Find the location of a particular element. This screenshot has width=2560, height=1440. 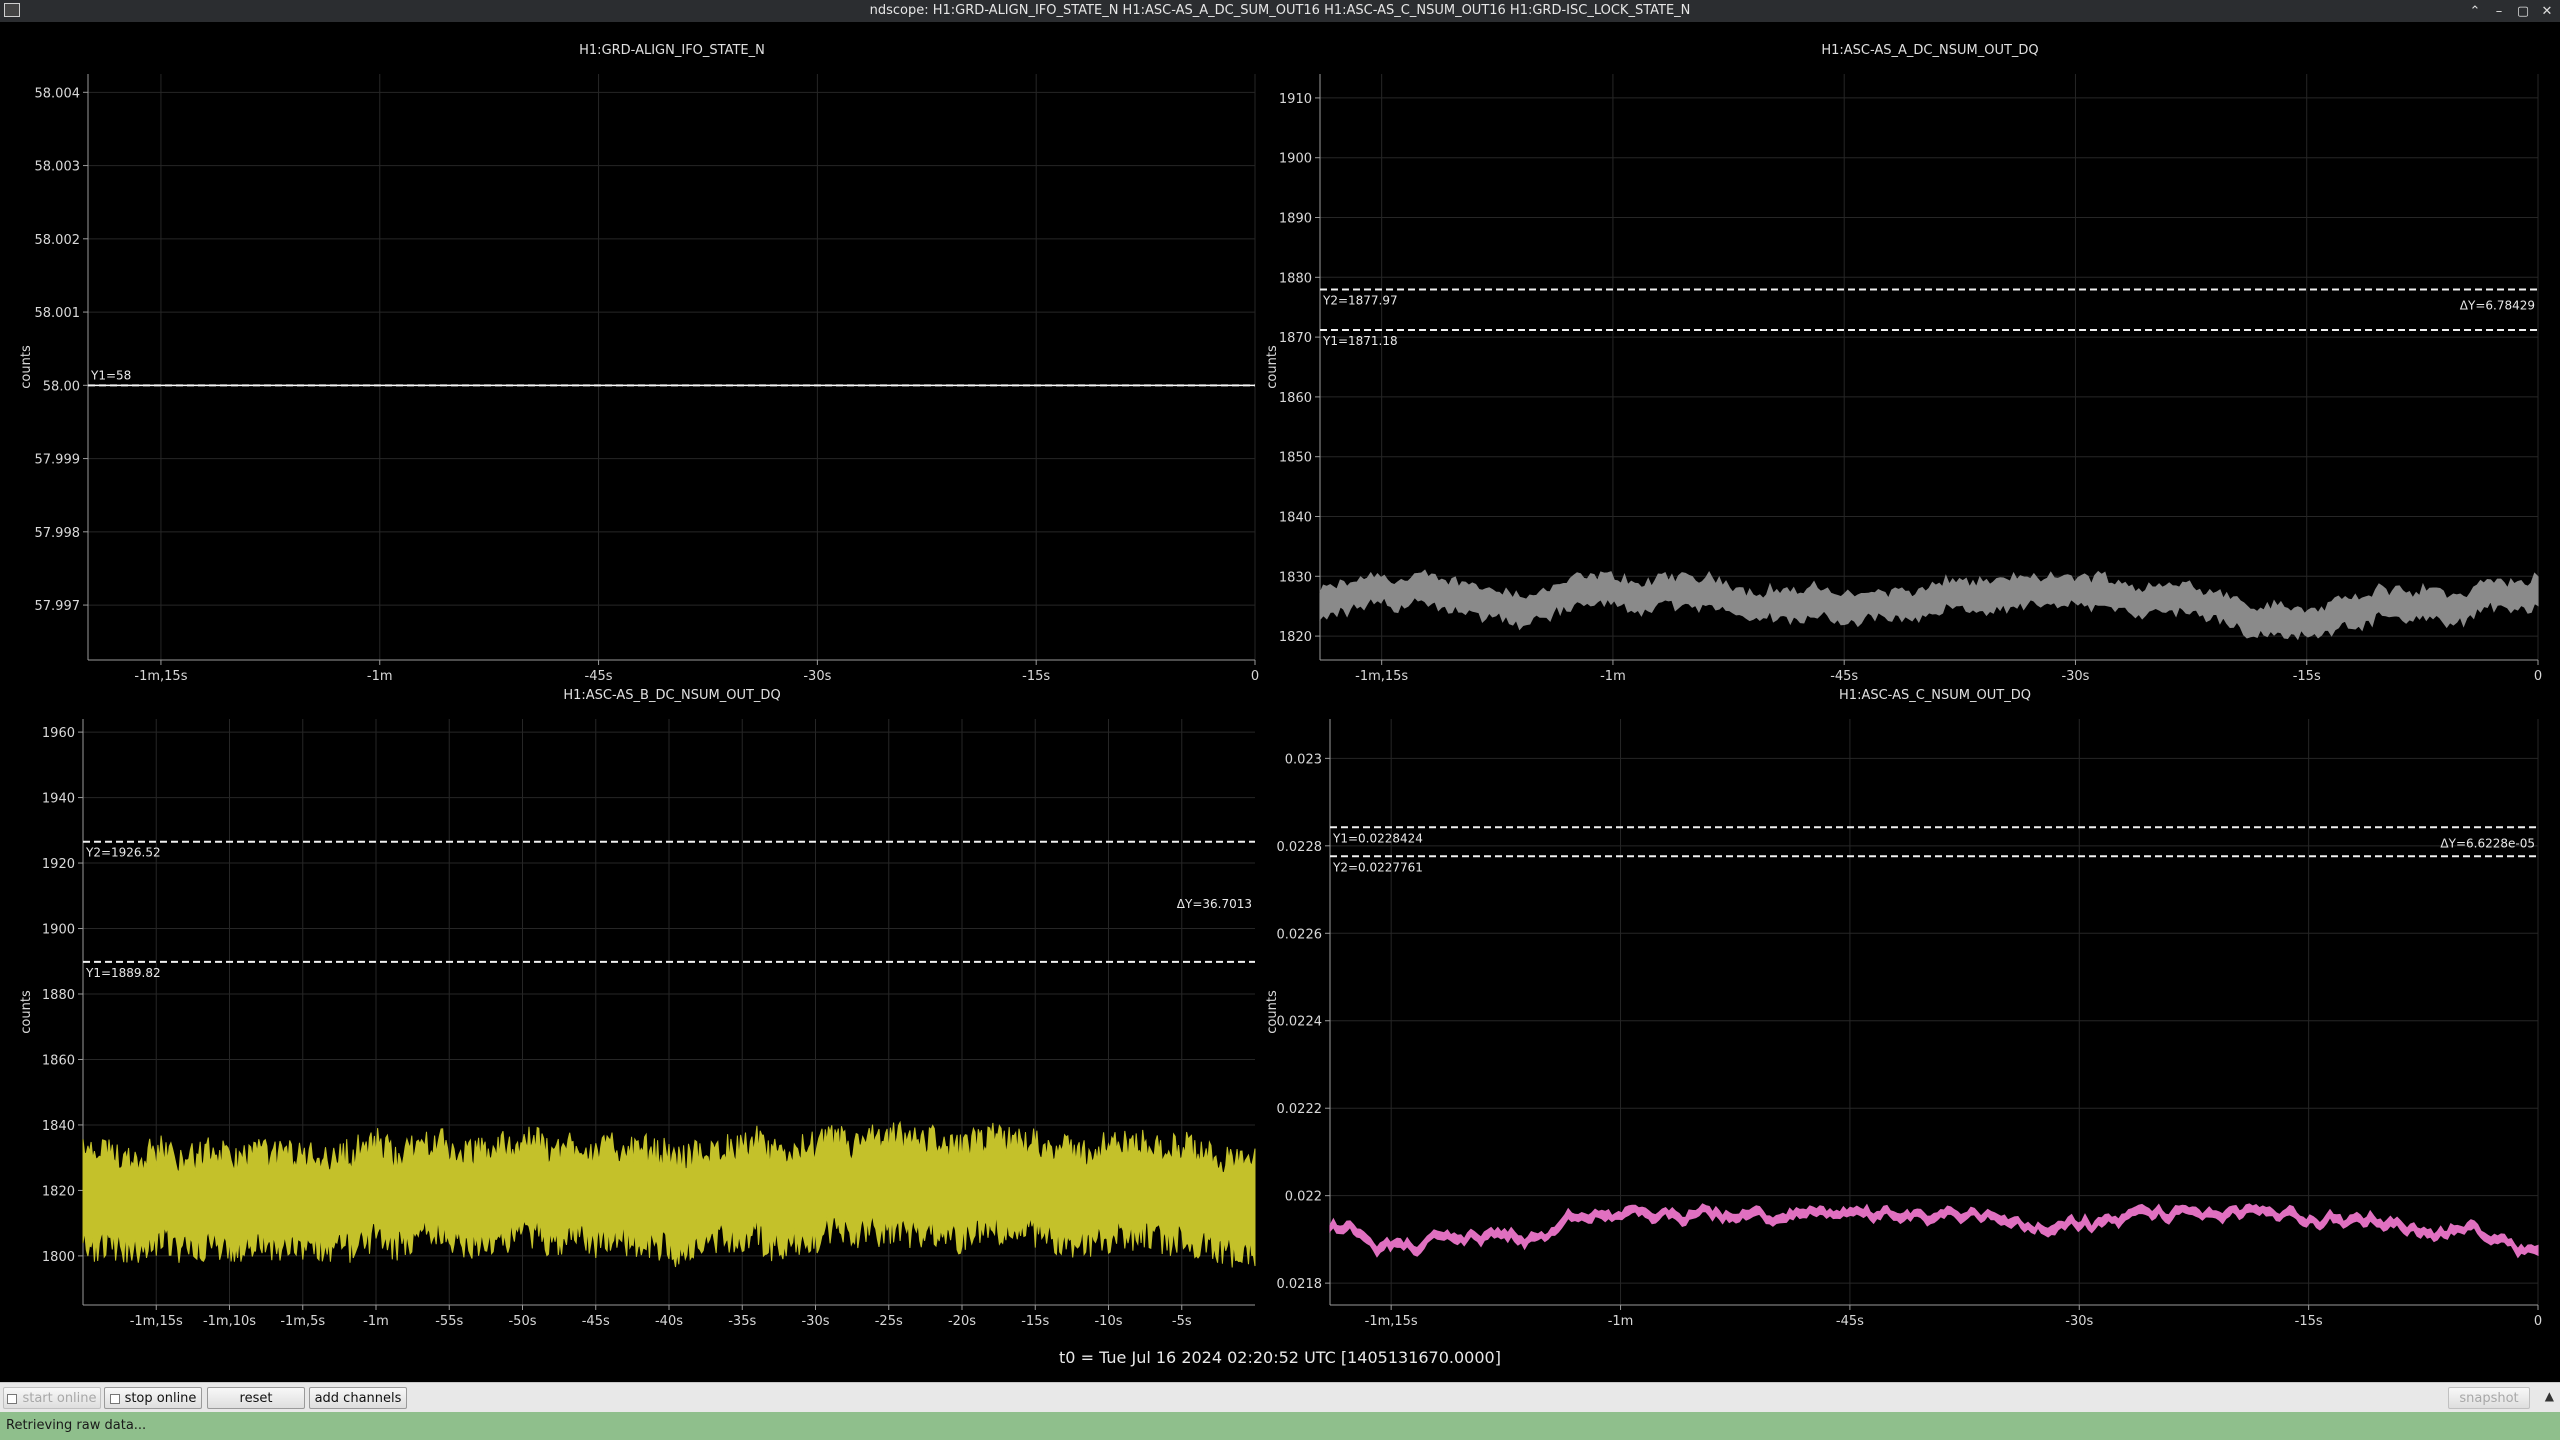

start-online-label: start online is located at coordinates (59, 1398).